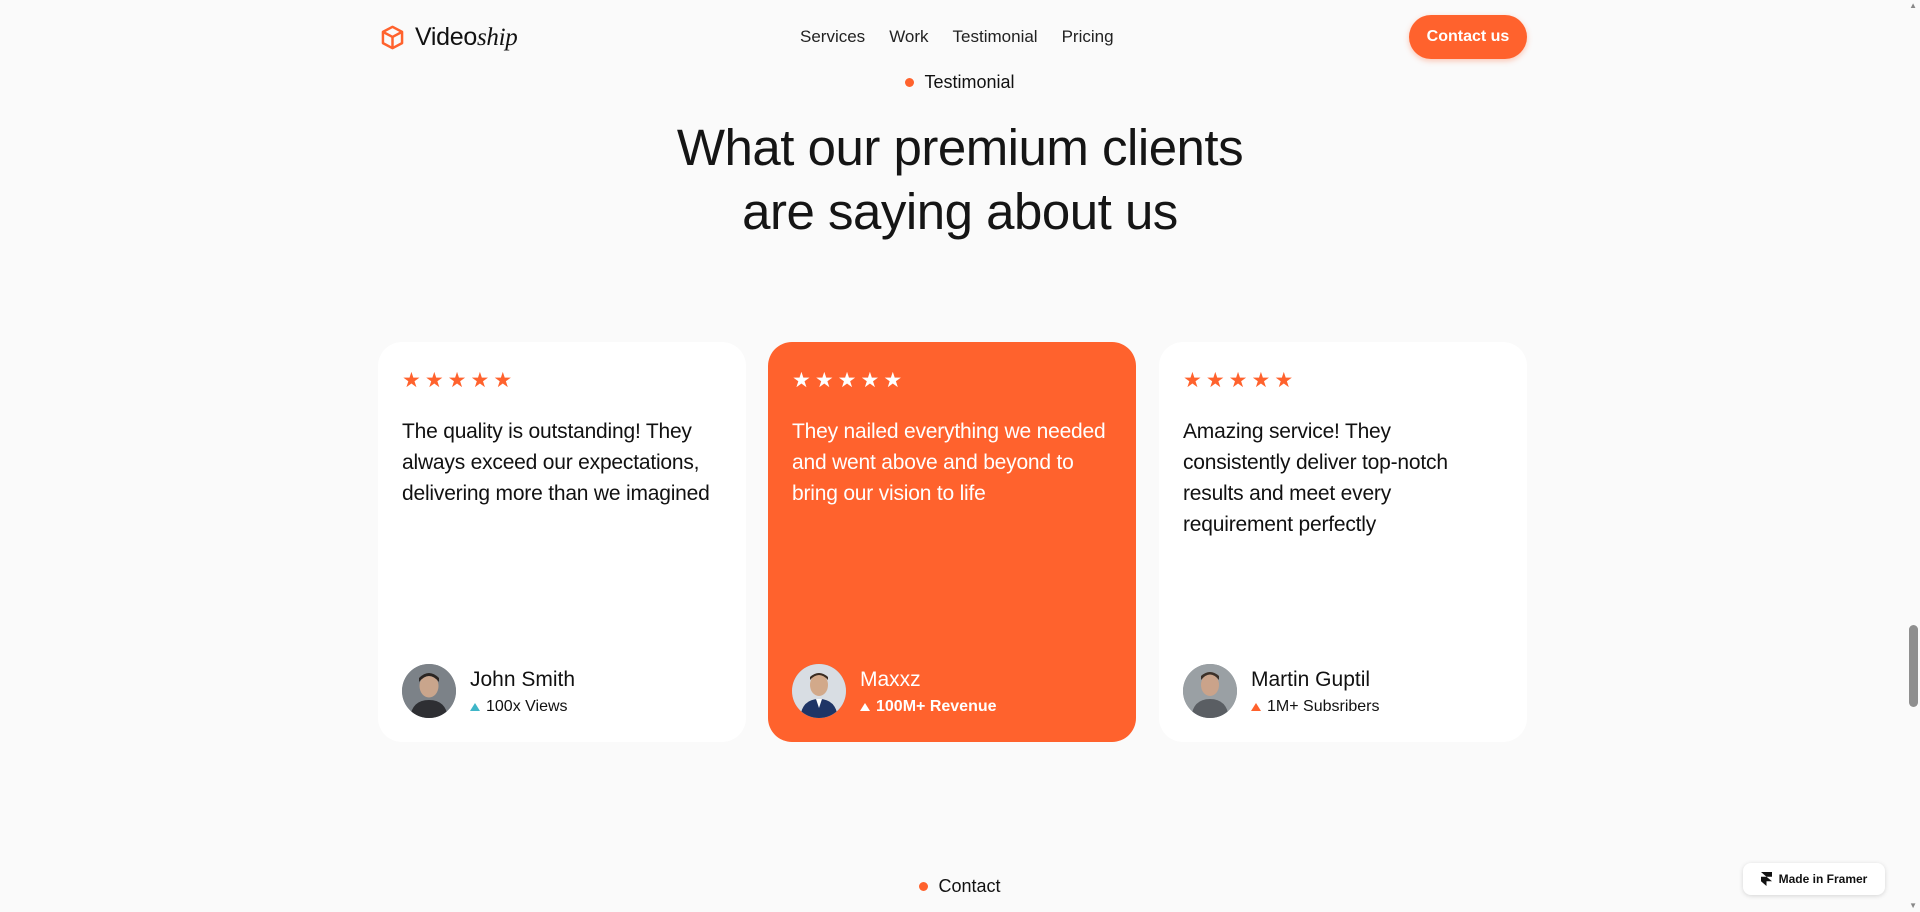 Image resolution: width=1920 pixels, height=912 pixels. Describe the element at coordinates (522, 691) in the screenshot. I see `author-info: John Smith 100x Views` at that location.